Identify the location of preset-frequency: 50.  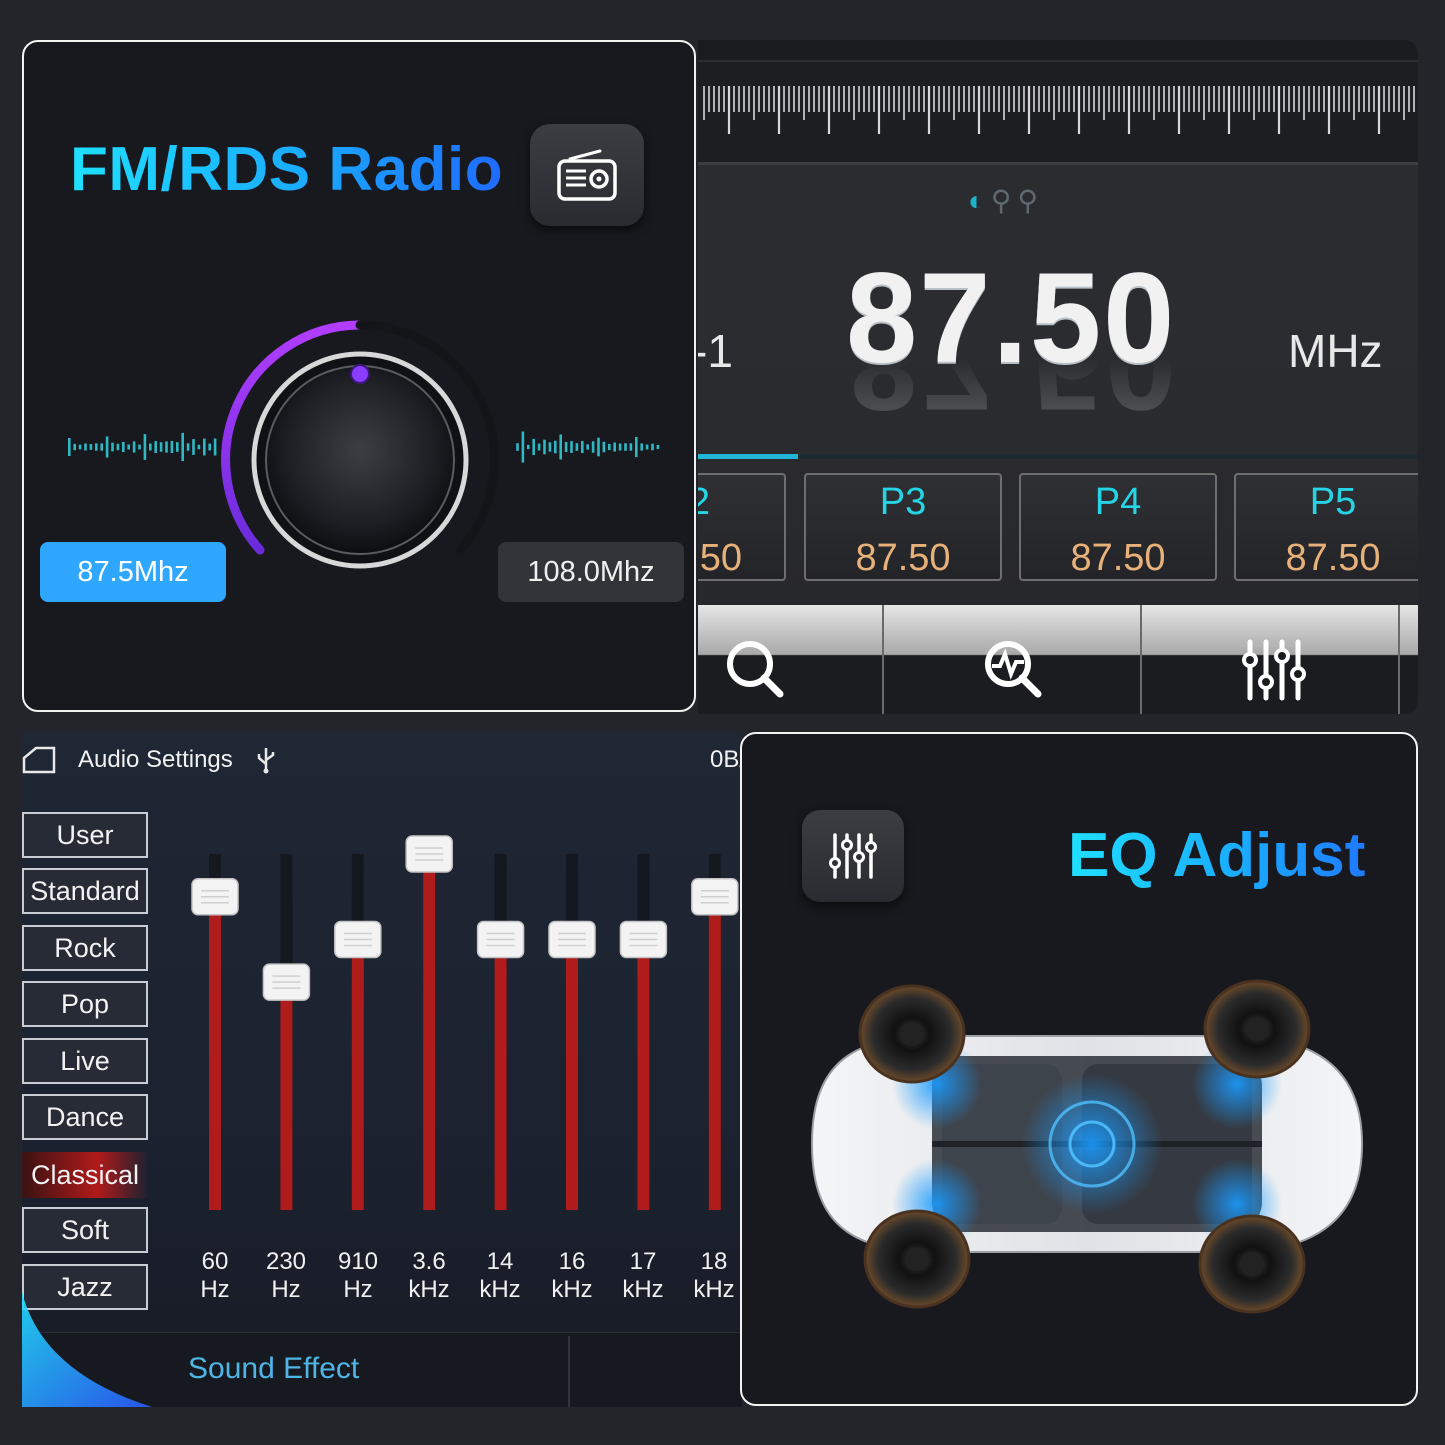
(720, 558).